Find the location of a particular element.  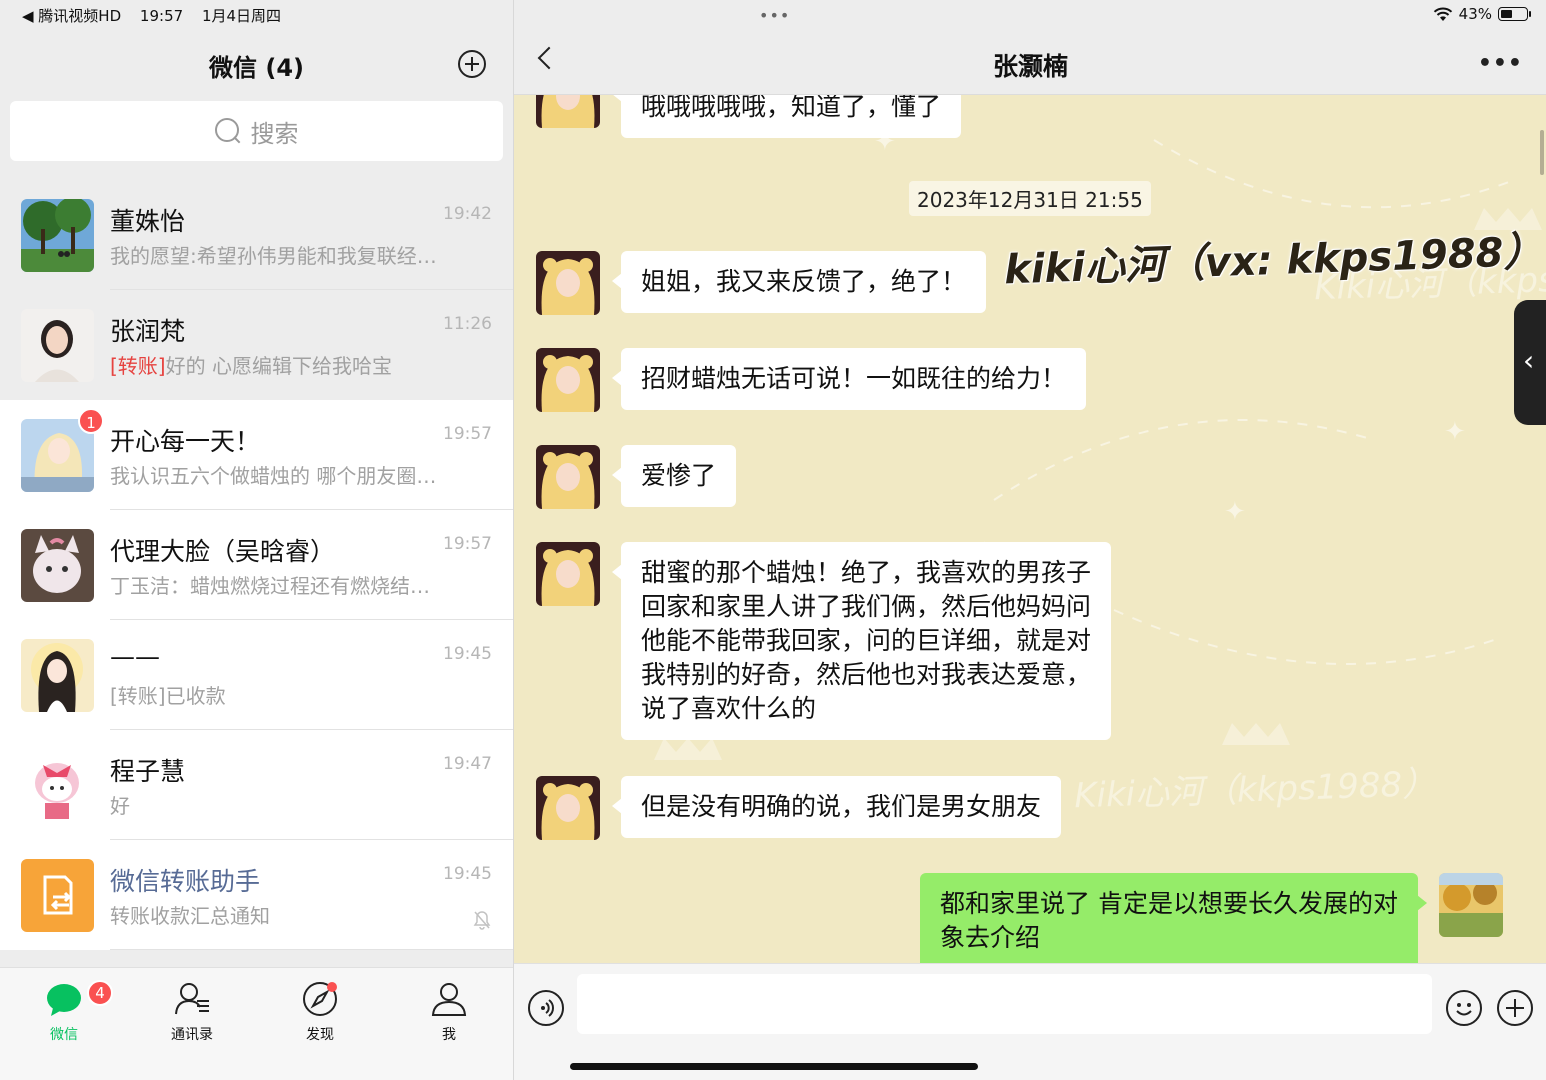

contact-name: 张灏楠 is located at coordinates (1030, 66).